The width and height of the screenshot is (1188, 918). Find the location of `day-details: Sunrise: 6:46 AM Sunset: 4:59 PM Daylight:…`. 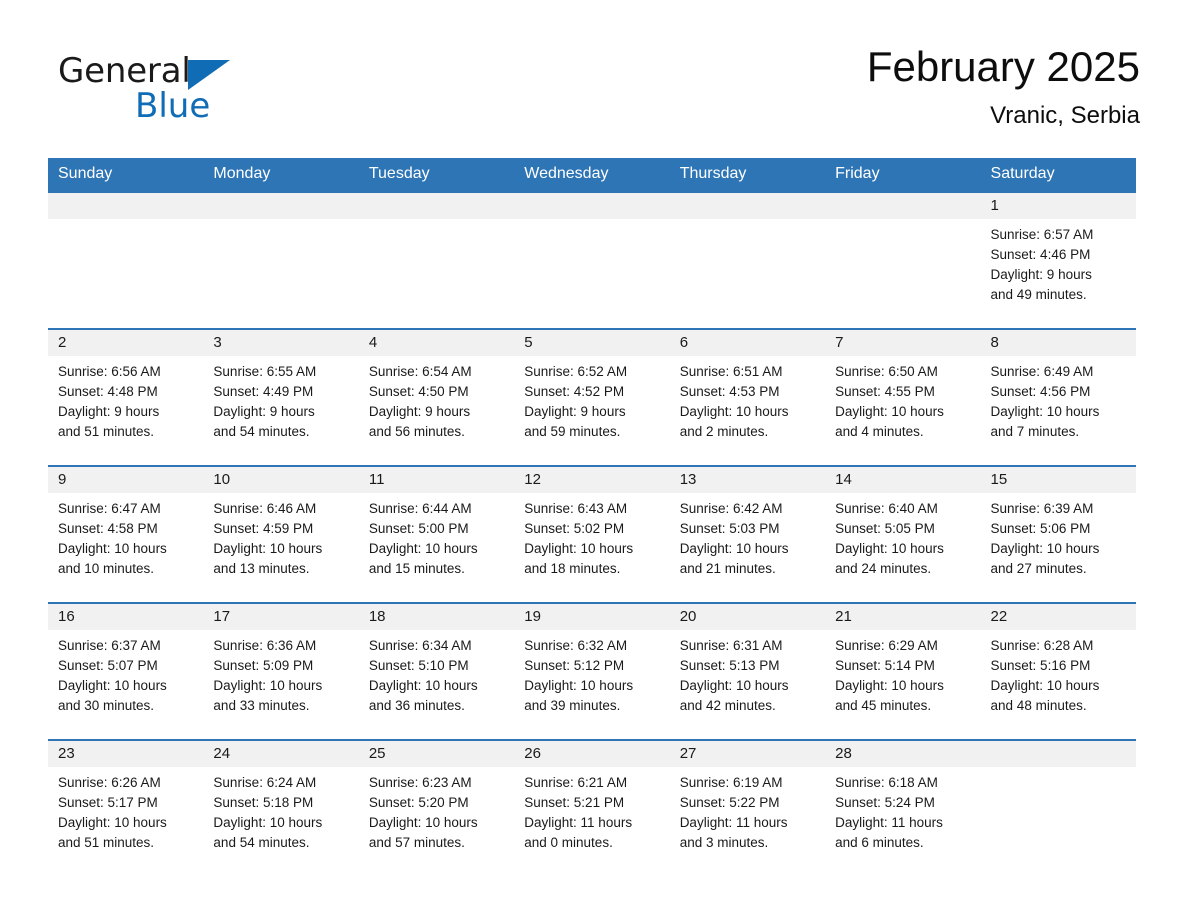

day-details: Sunrise: 6:46 AM Sunset: 4:59 PM Daylight:… is located at coordinates (280, 536).